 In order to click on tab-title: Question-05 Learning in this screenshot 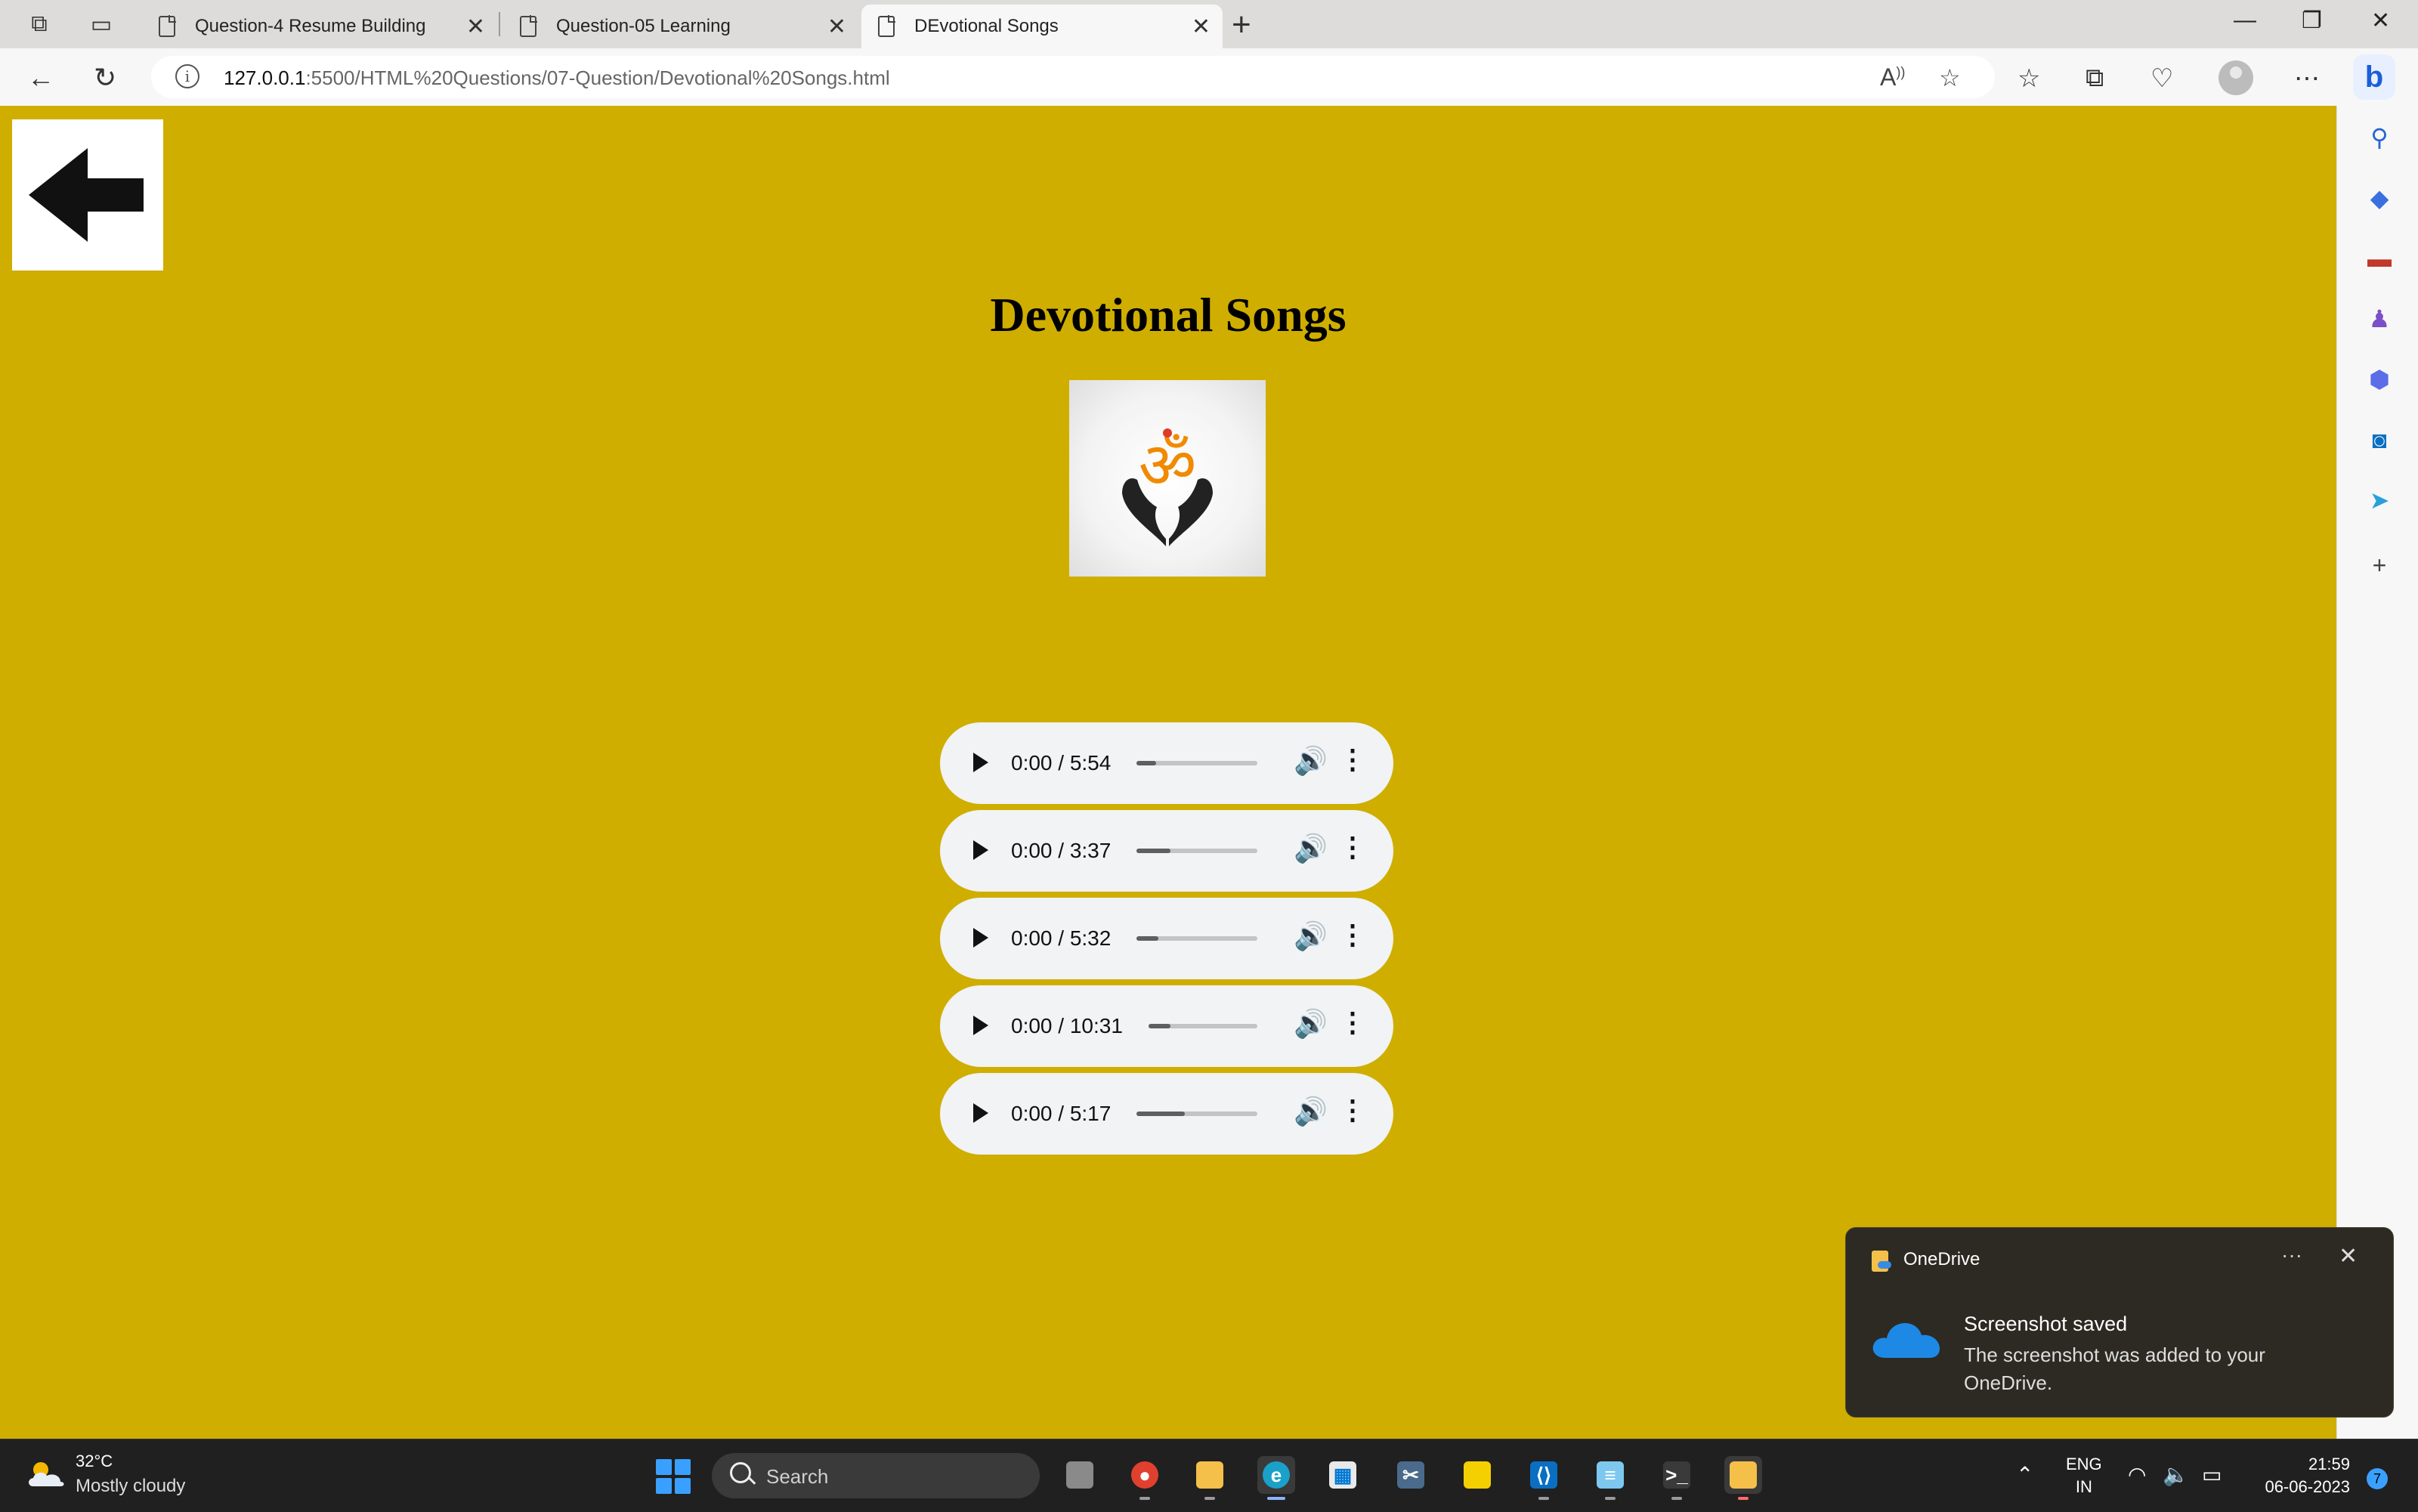, I will do `click(643, 26)`.